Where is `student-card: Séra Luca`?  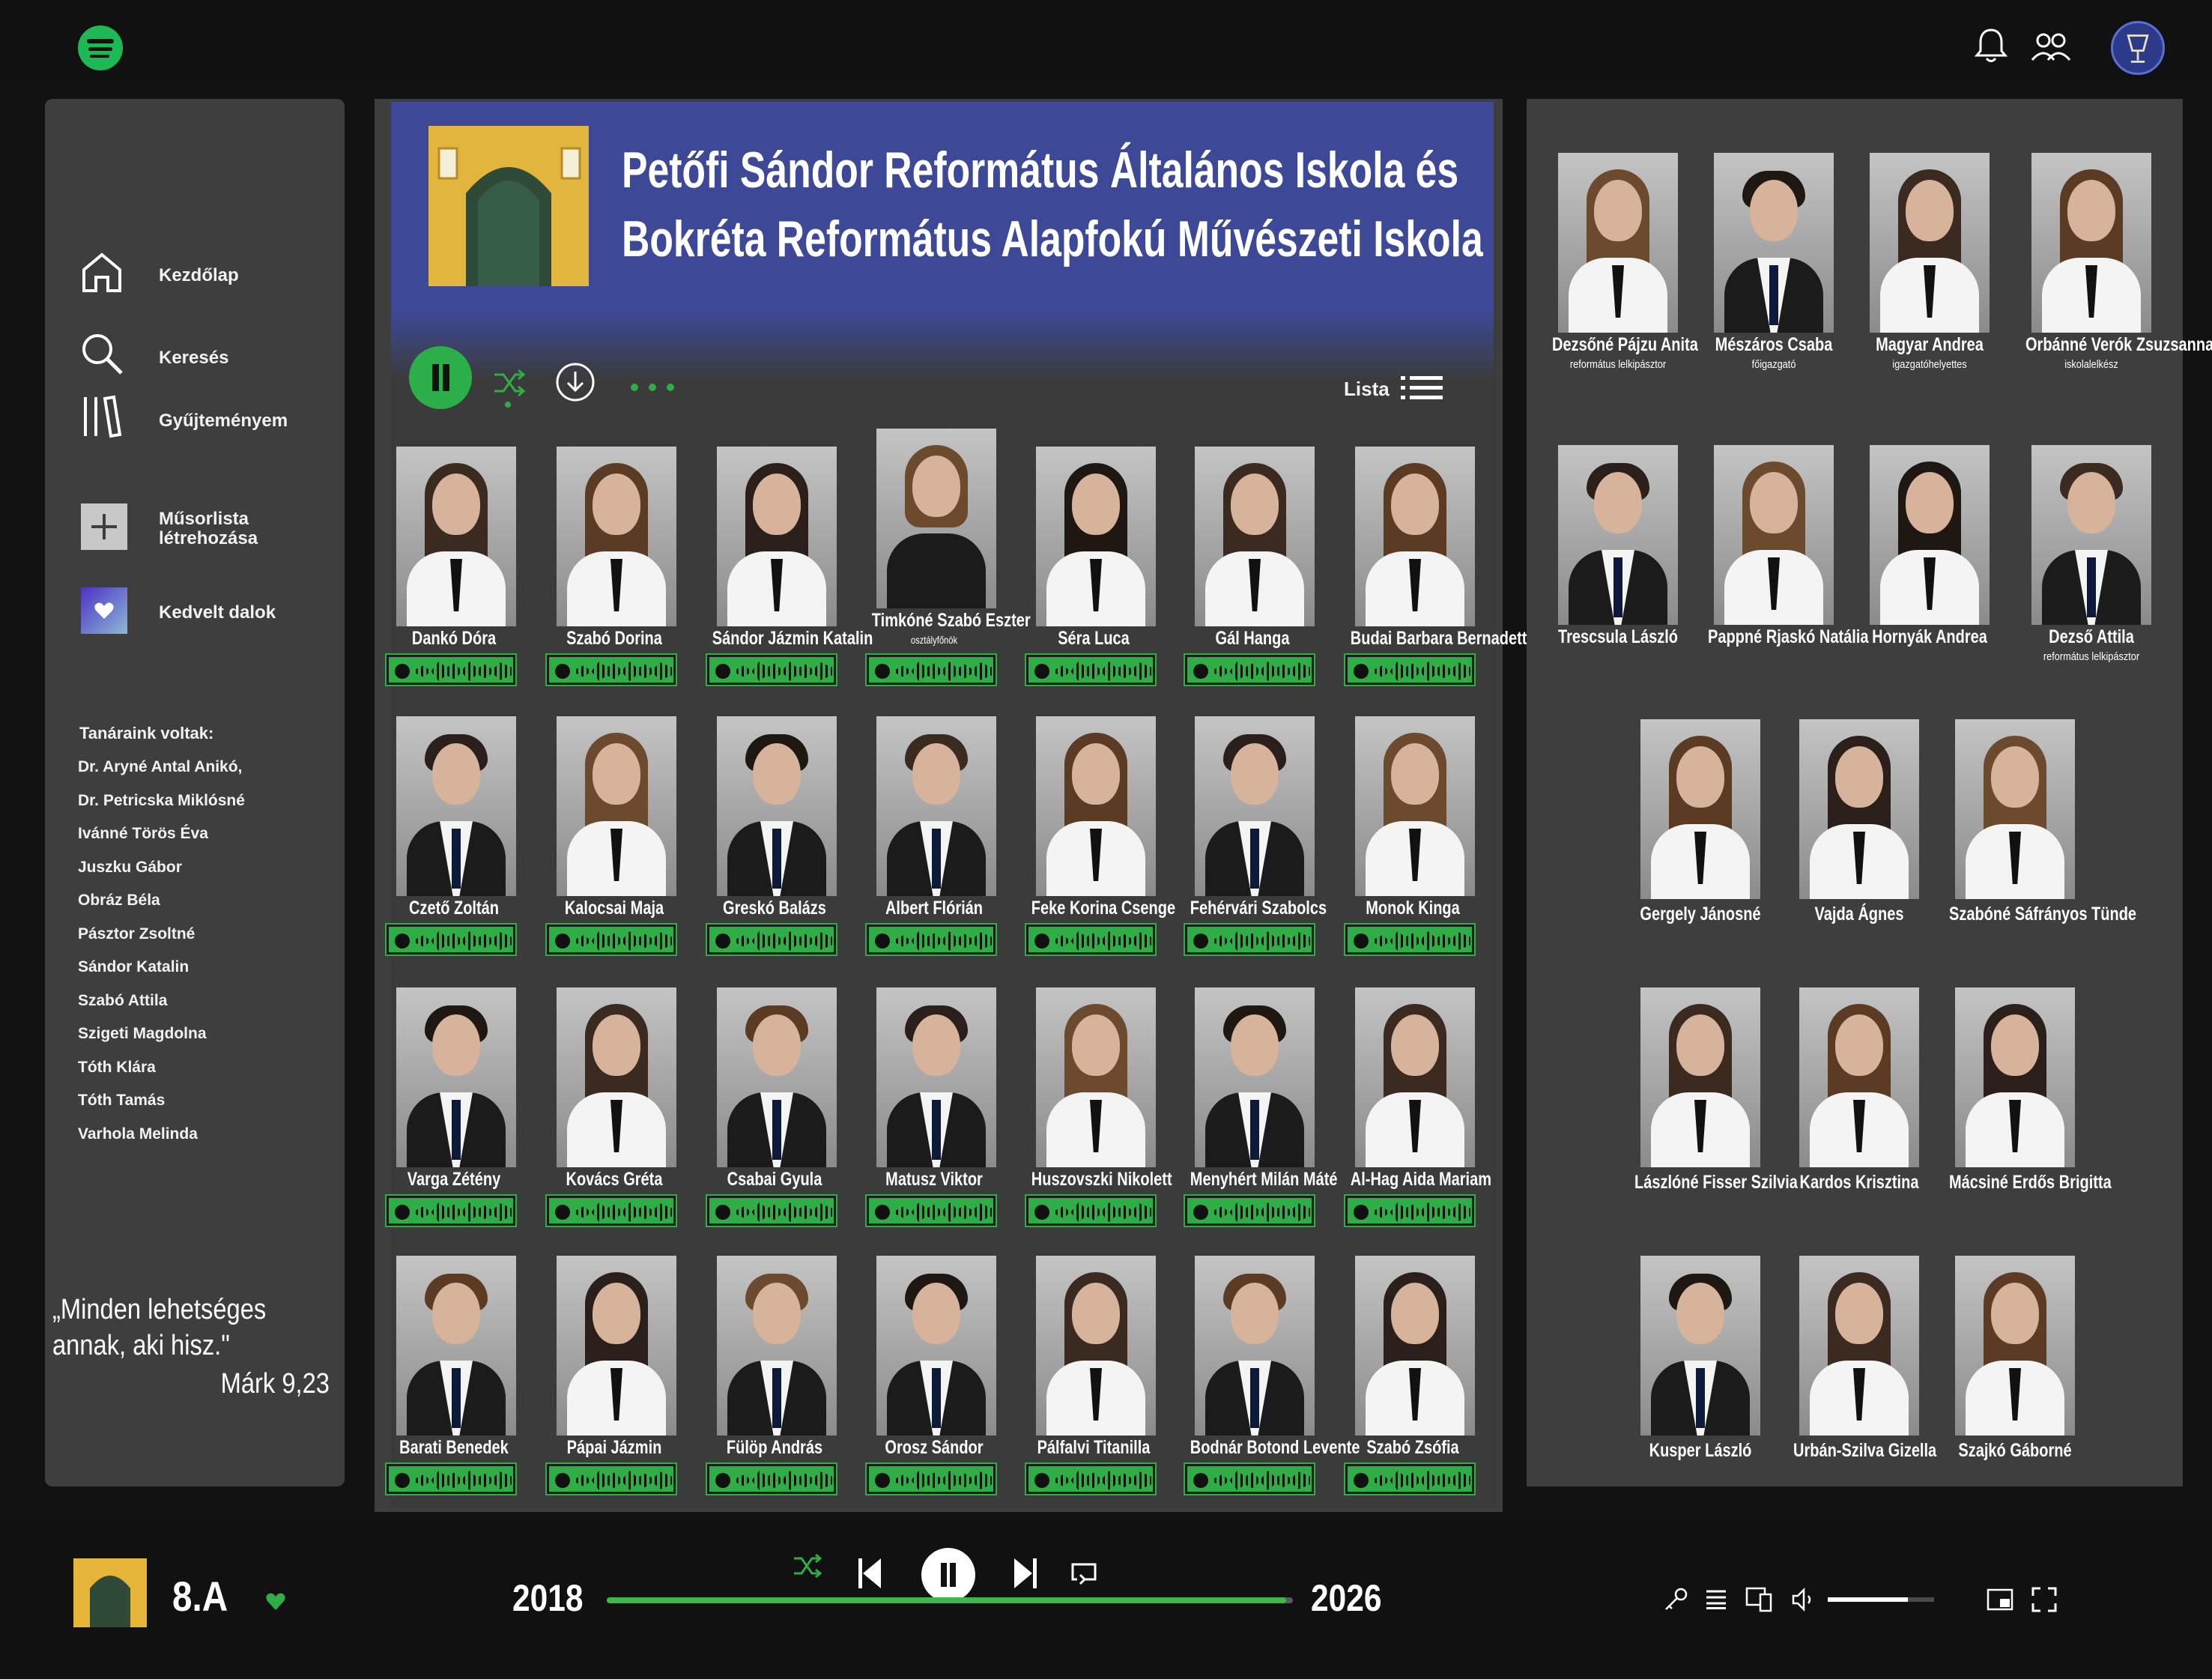 student-card: Séra Luca is located at coordinates (1093, 568).